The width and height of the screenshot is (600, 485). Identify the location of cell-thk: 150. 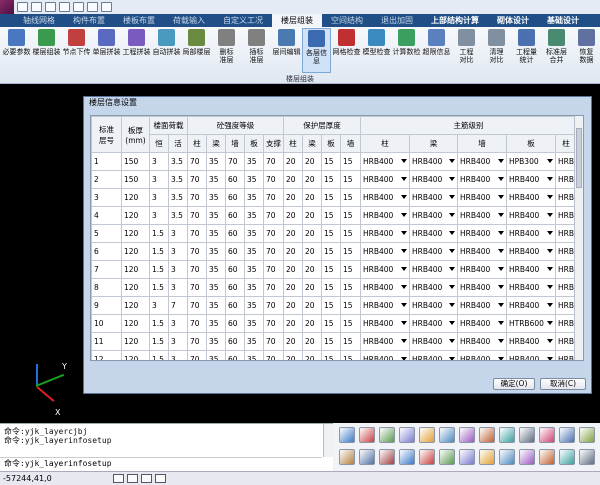
(135, 179).